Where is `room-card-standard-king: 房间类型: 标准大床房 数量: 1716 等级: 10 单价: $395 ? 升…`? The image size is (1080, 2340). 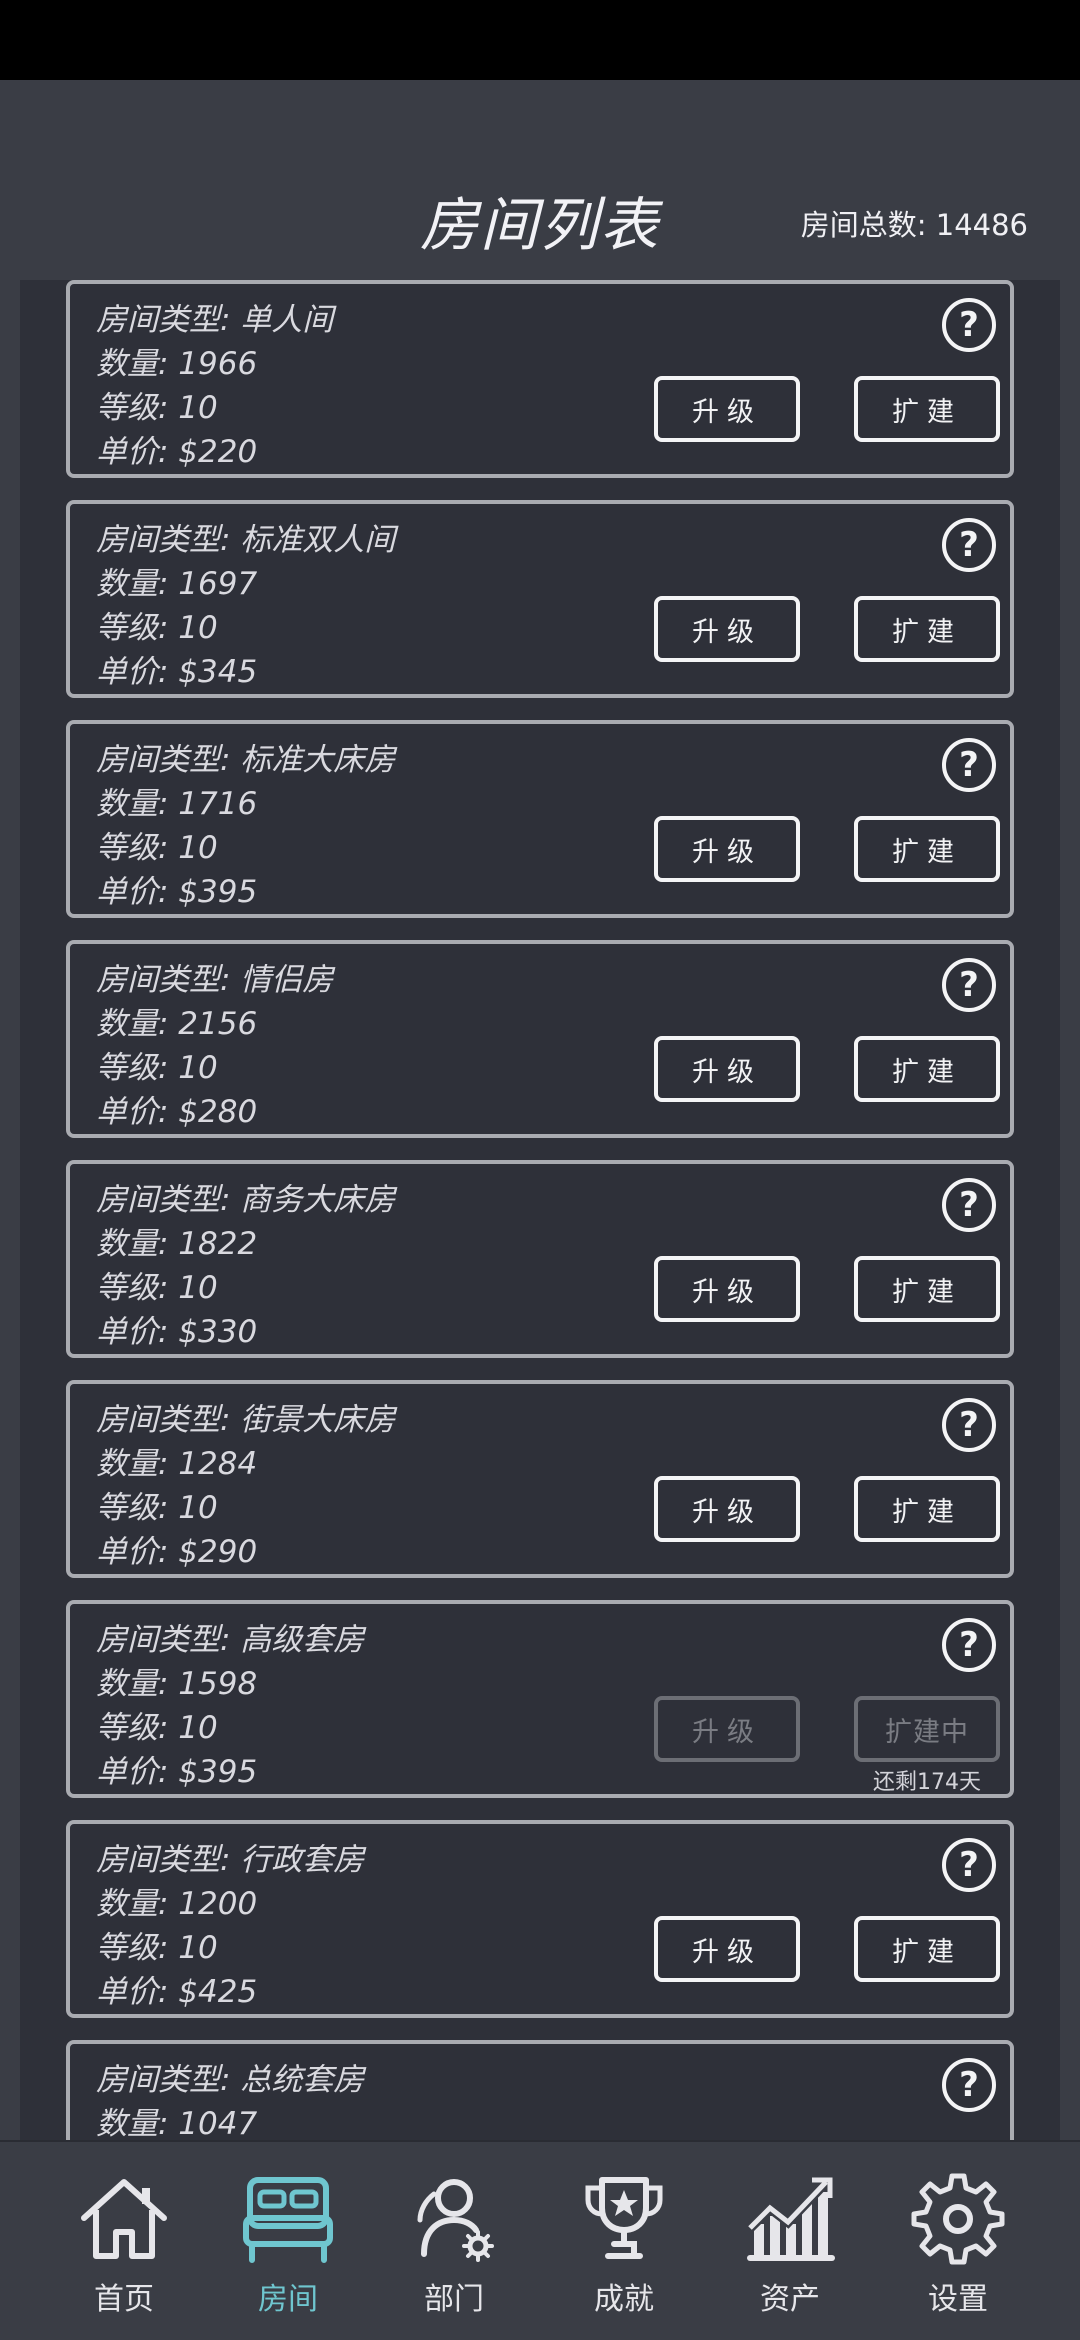
room-card-standard-king: 房间类型: 标准大床房 数量: 1716 等级: 10 单价: $395 ? 升… is located at coordinates (540, 819).